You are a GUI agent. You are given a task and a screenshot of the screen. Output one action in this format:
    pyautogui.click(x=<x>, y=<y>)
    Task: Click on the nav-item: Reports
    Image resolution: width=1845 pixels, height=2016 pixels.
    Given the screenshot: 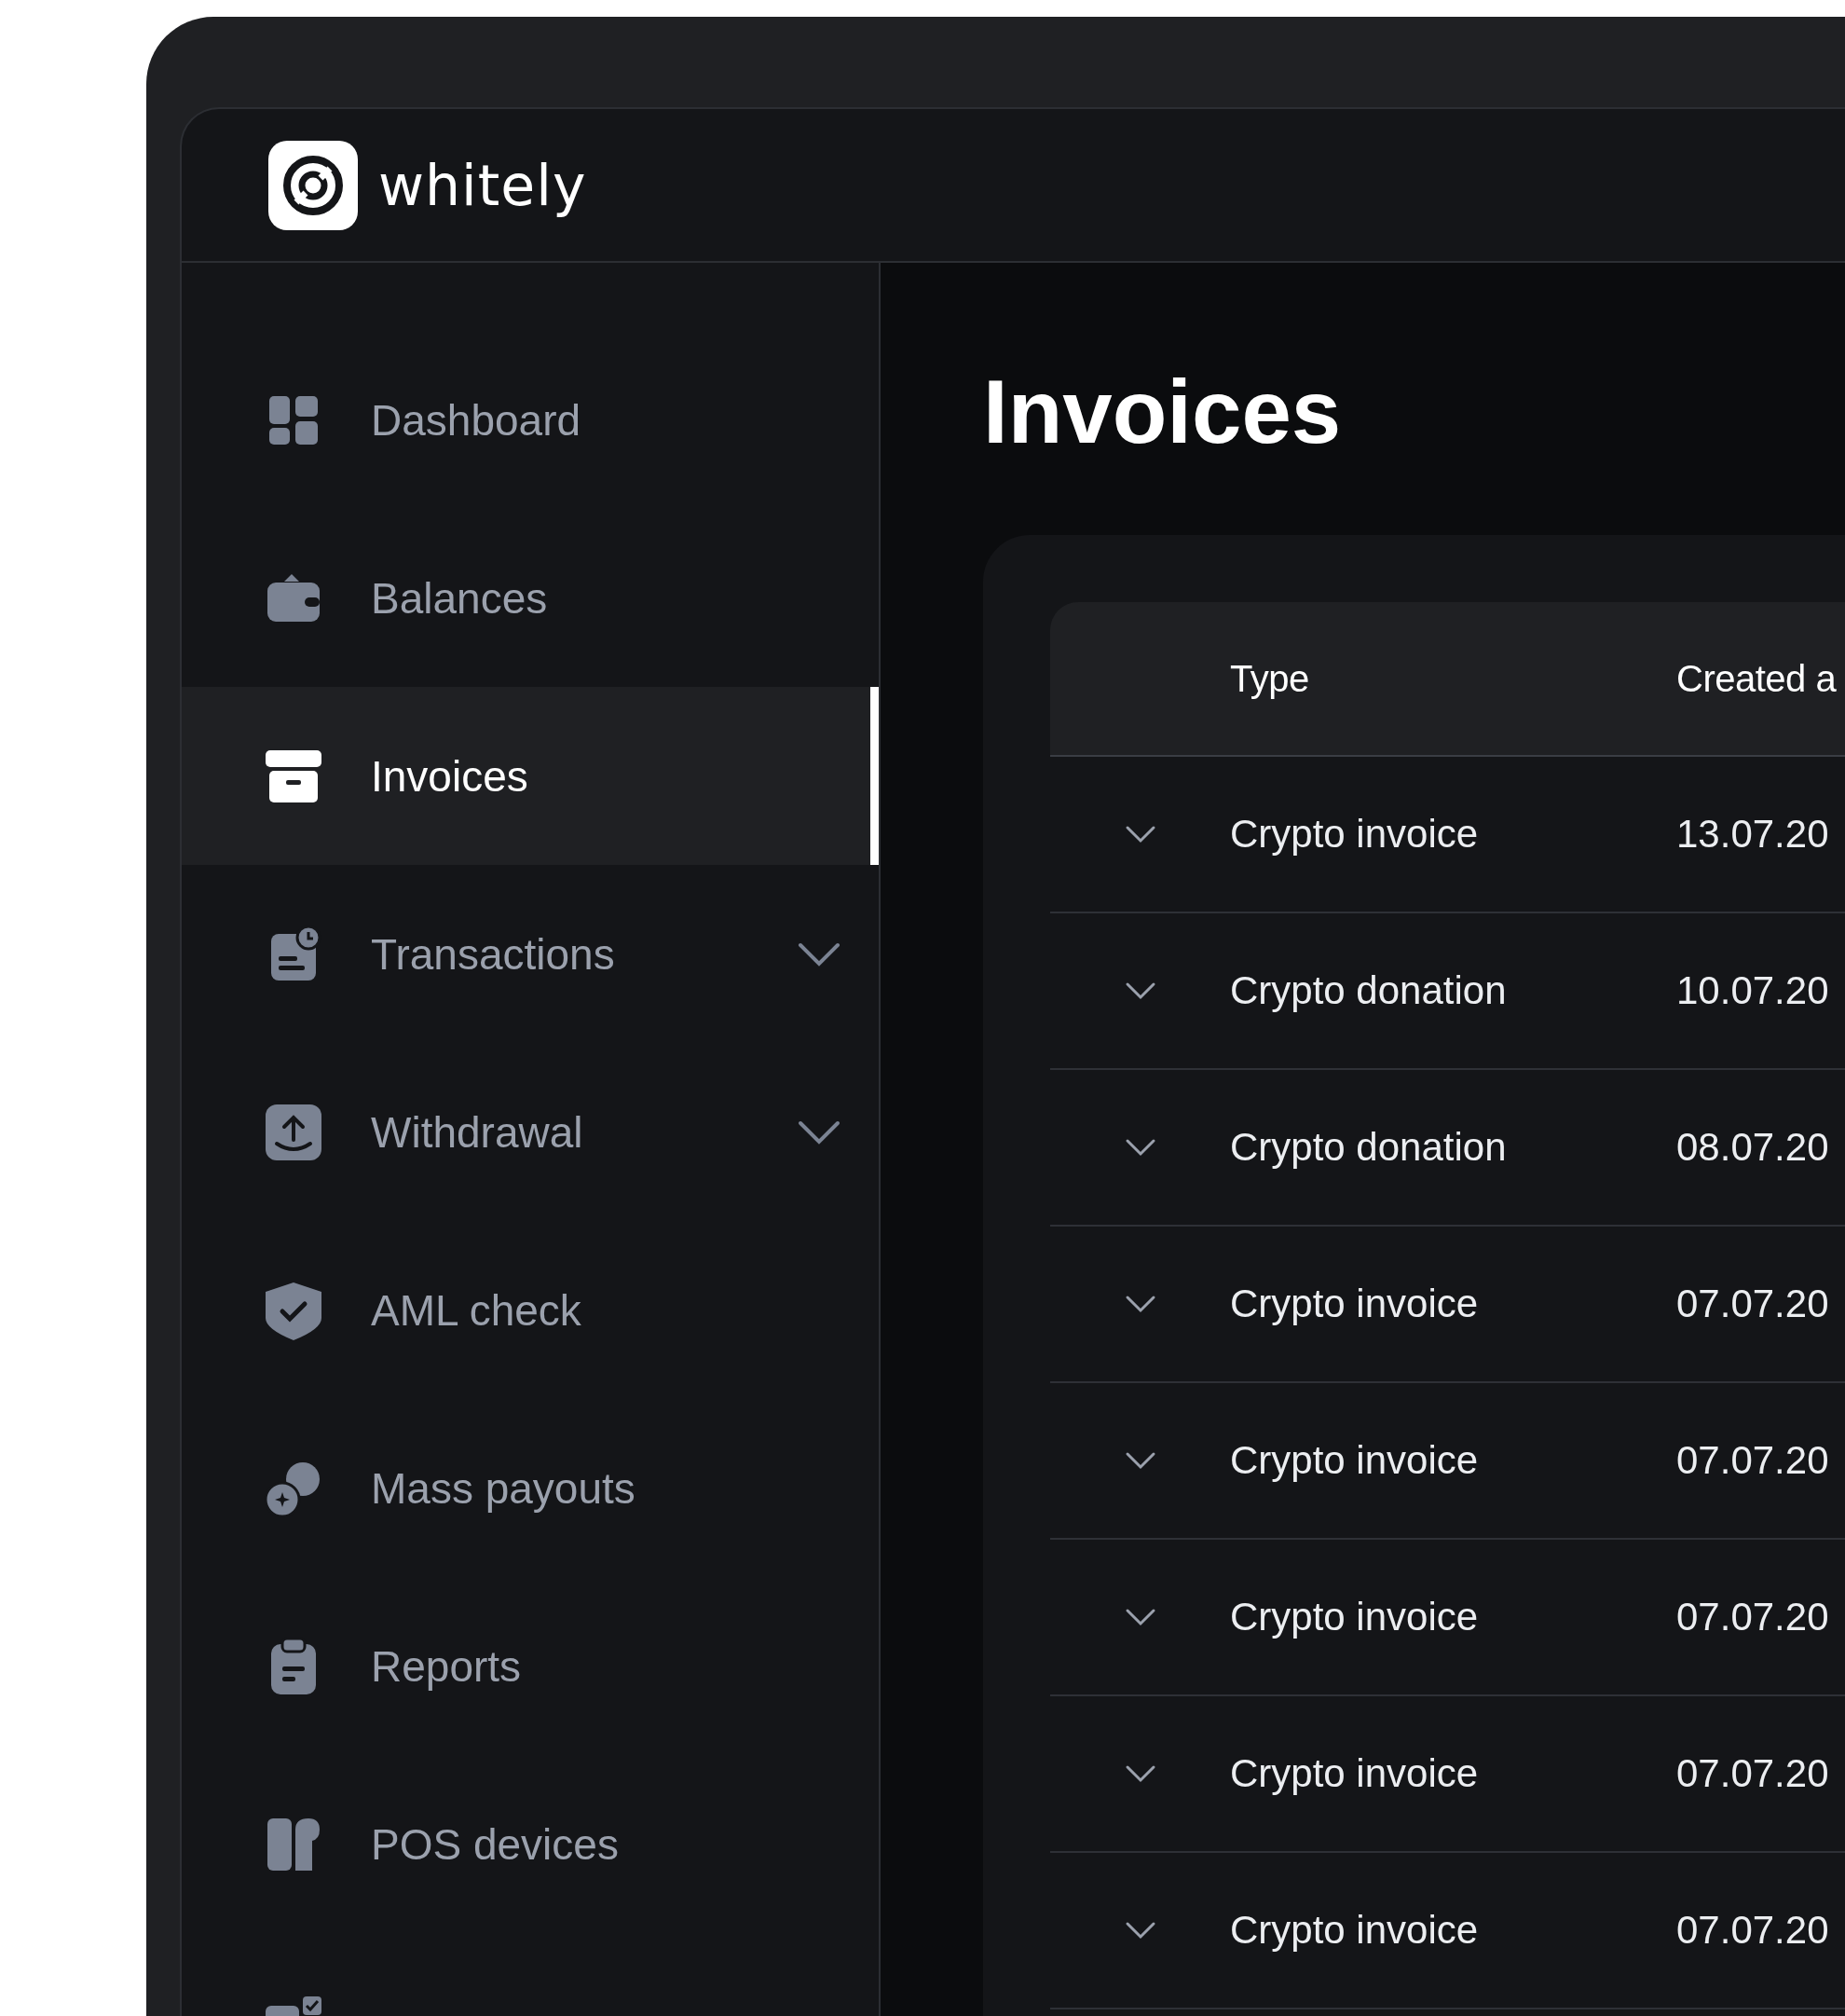 What is the action you would take?
    pyautogui.click(x=530, y=1666)
    